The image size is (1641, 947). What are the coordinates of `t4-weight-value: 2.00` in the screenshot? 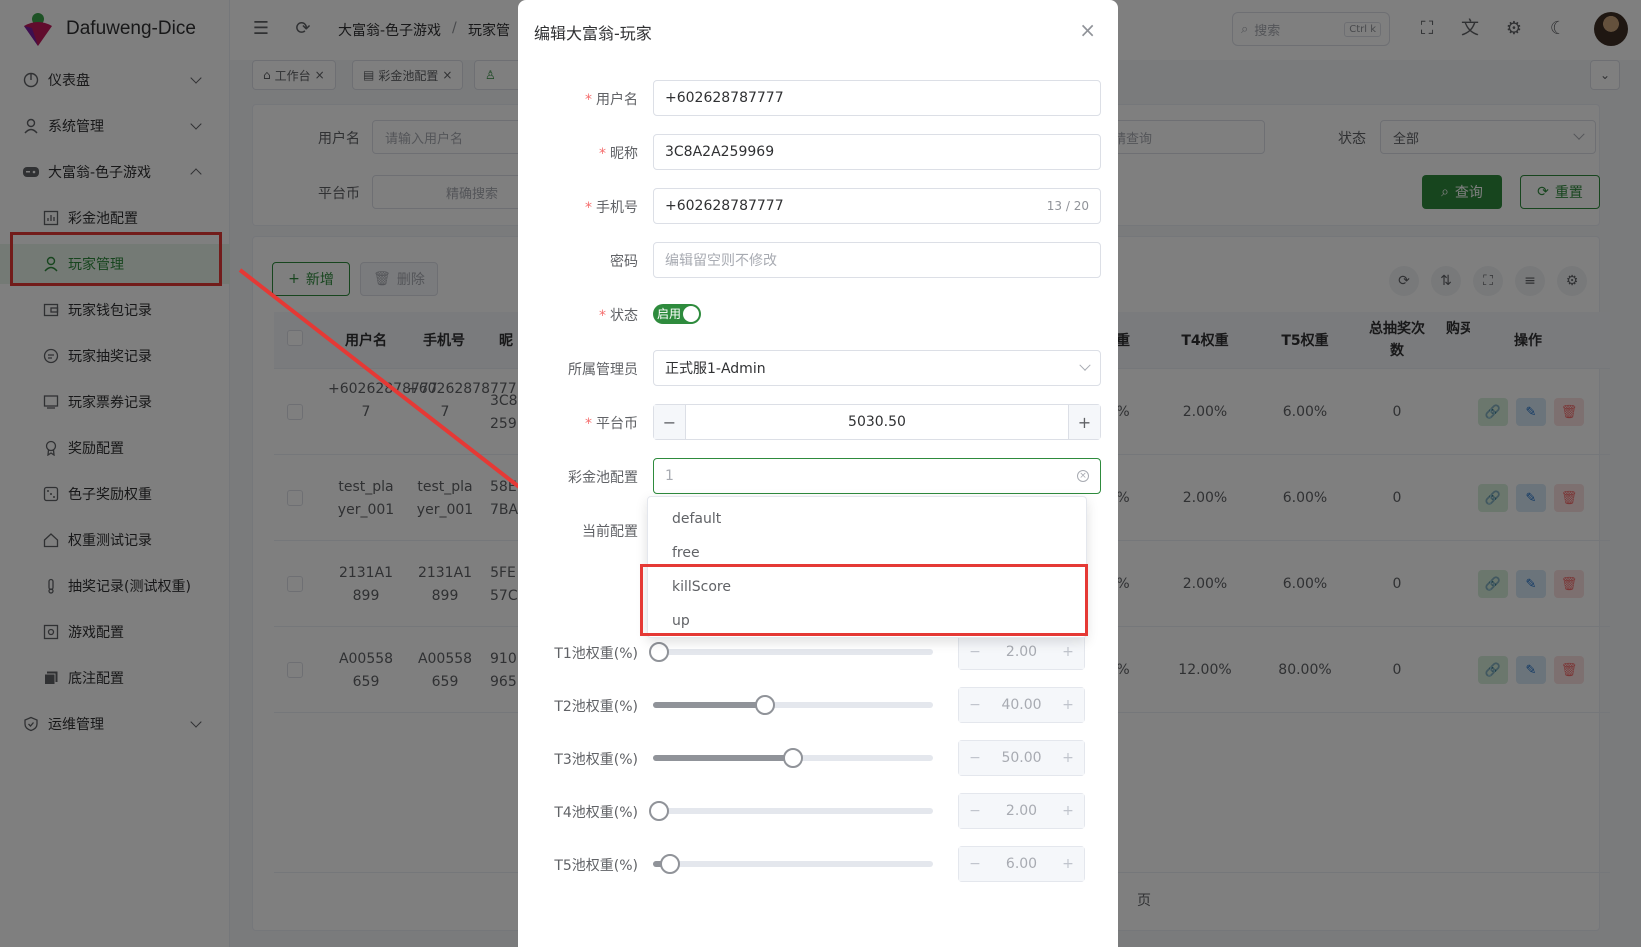 It's located at (1021, 811).